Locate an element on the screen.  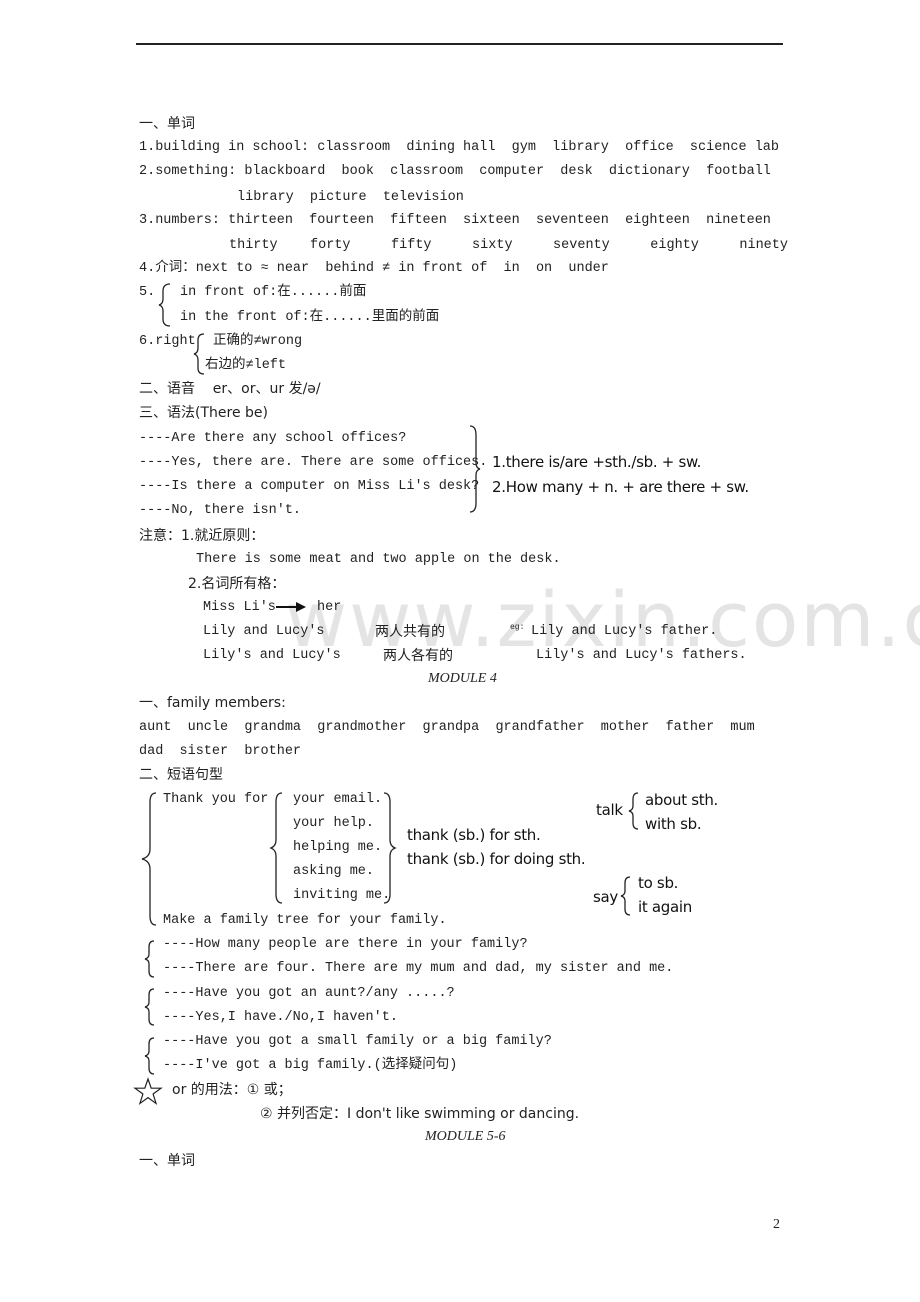
vocab-line-something-cont: library picture television is located at coordinates (350, 197).